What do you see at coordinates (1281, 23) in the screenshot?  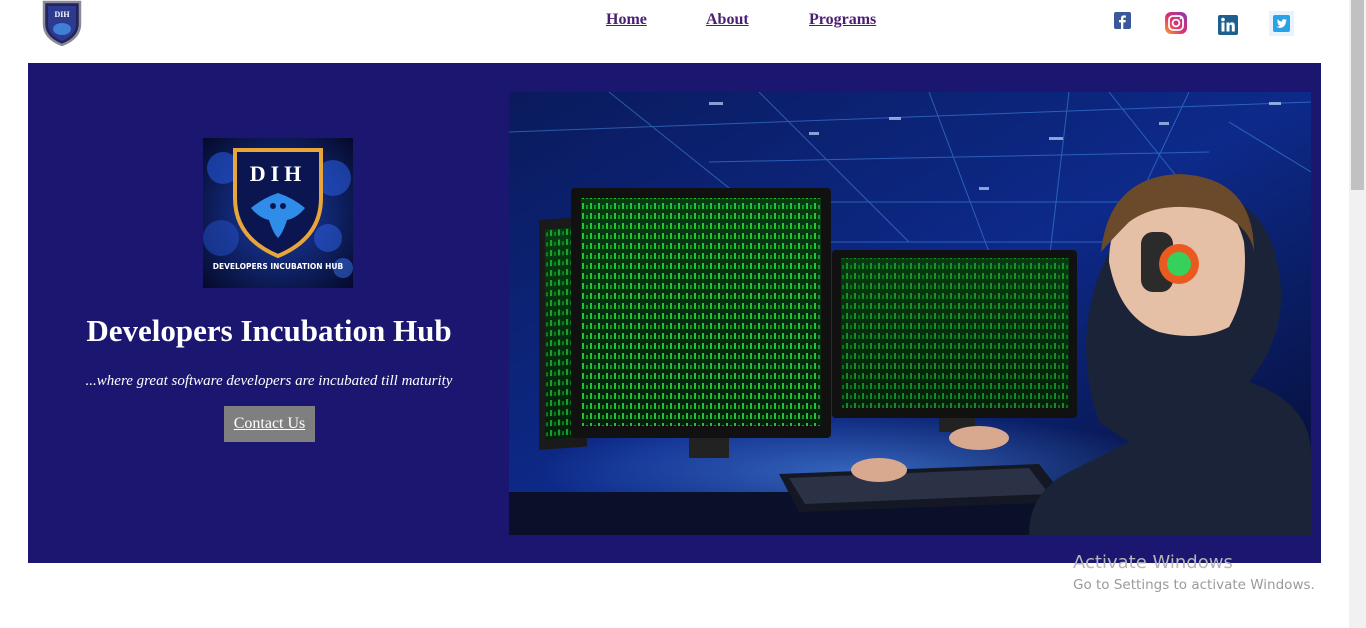 I see `twitter-icon` at bounding box center [1281, 23].